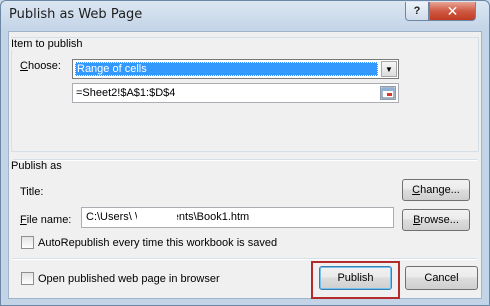  What do you see at coordinates (245, 160) in the screenshot?
I see `publish-as-divider` at bounding box center [245, 160].